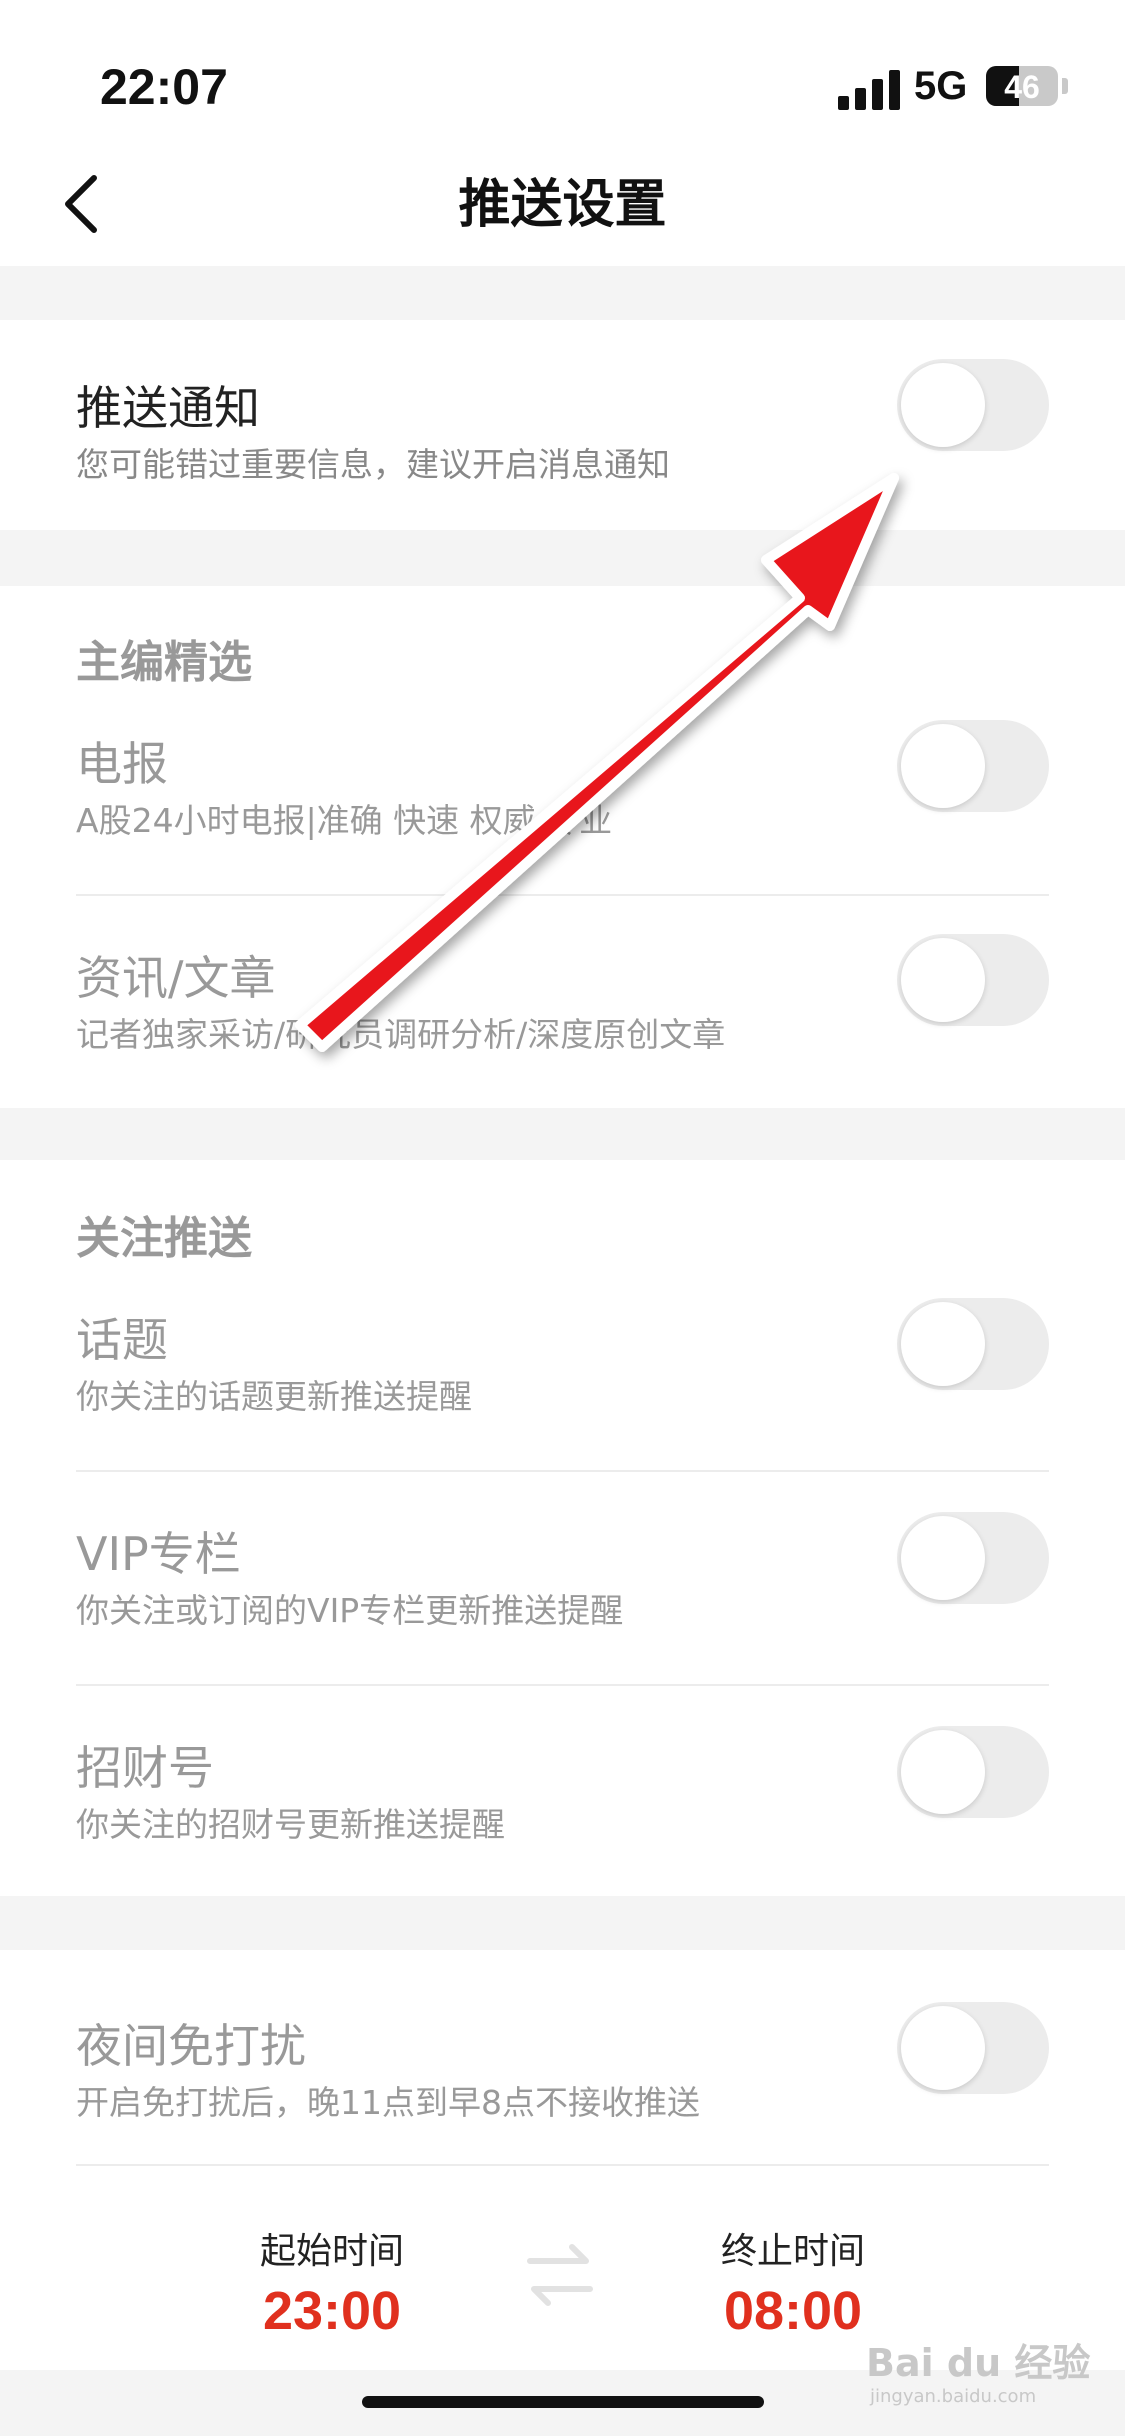 This screenshot has width=1125, height=2436. I want to click on do-not-disturb-title: 夜间免打扰, so click(191, 2046).